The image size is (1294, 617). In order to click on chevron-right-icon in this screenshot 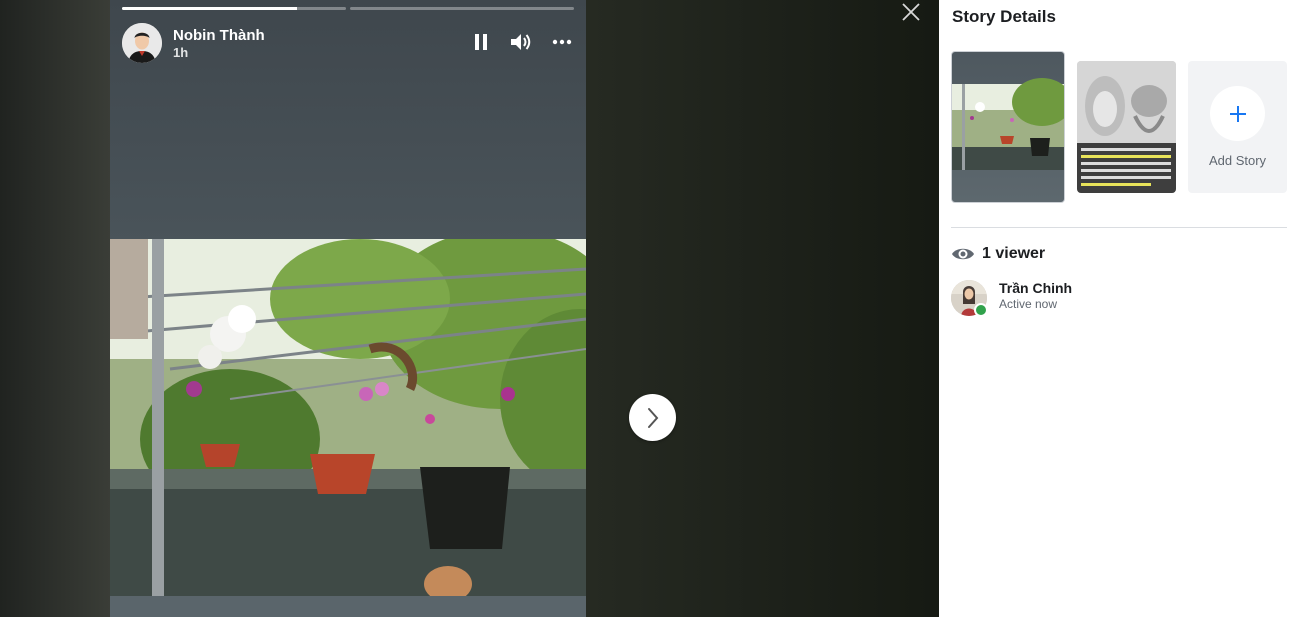, I will do `click(652, 417)`.